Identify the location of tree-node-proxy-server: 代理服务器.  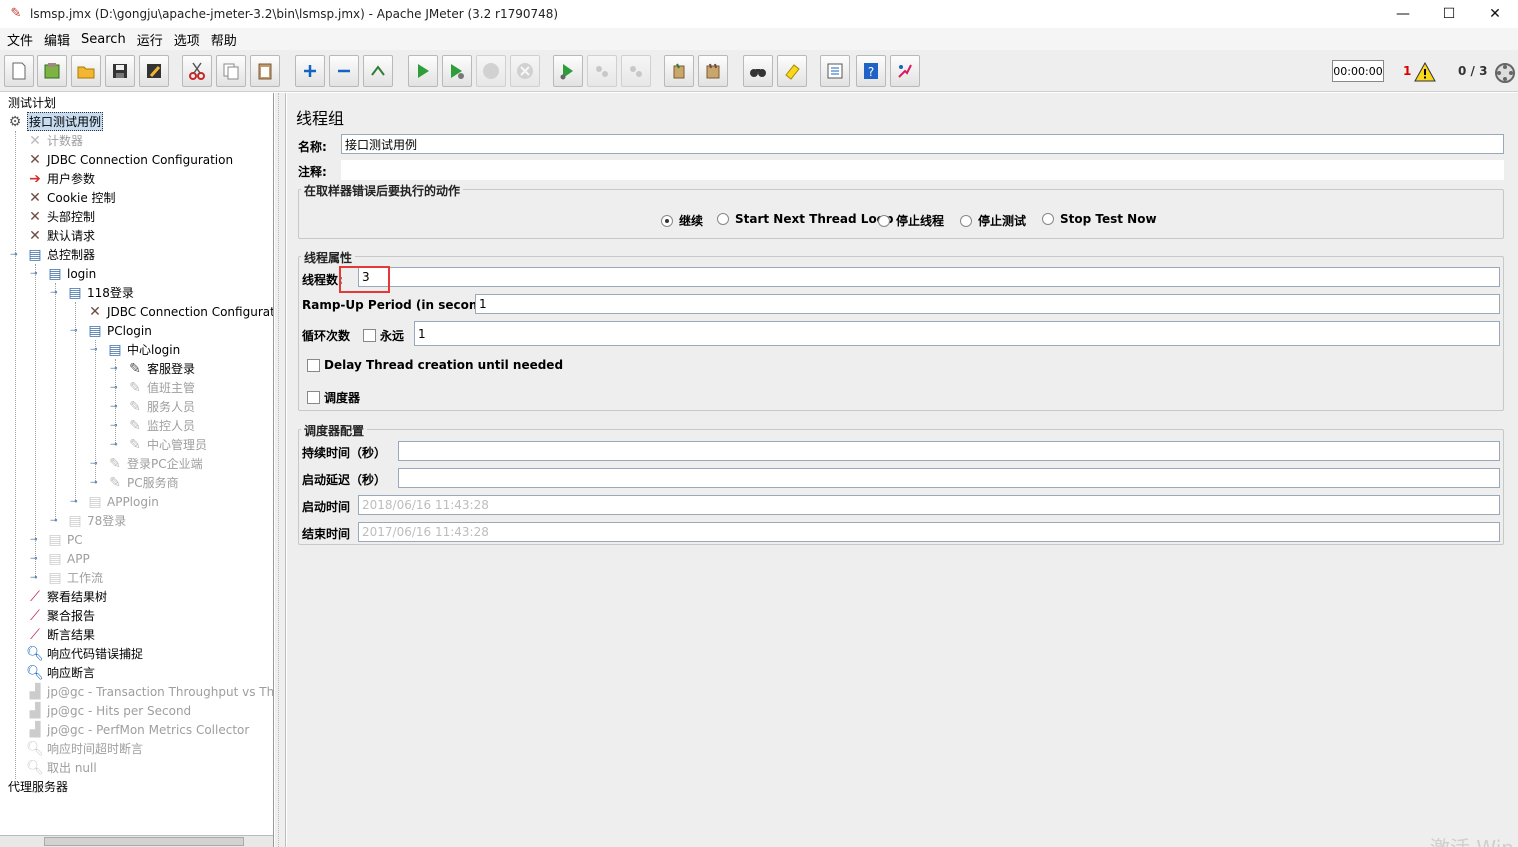
(38, 786).